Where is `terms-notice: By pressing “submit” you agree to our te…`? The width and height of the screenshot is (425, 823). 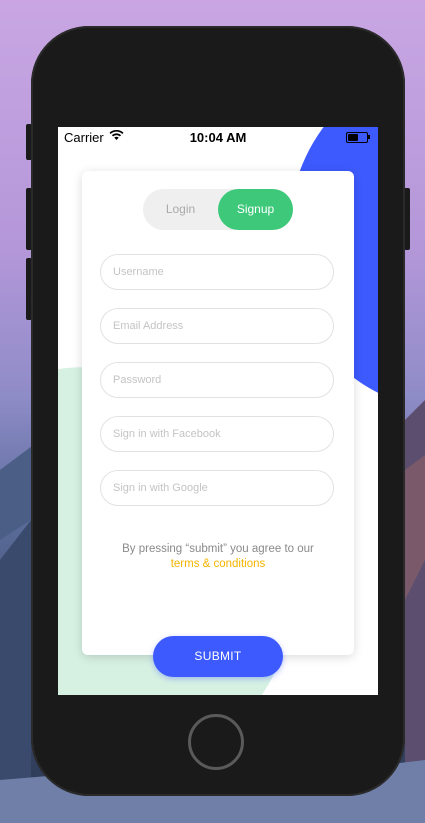
terms-notice: By pressing “submit” you agree to our te… is located at coordinates (218, 557).